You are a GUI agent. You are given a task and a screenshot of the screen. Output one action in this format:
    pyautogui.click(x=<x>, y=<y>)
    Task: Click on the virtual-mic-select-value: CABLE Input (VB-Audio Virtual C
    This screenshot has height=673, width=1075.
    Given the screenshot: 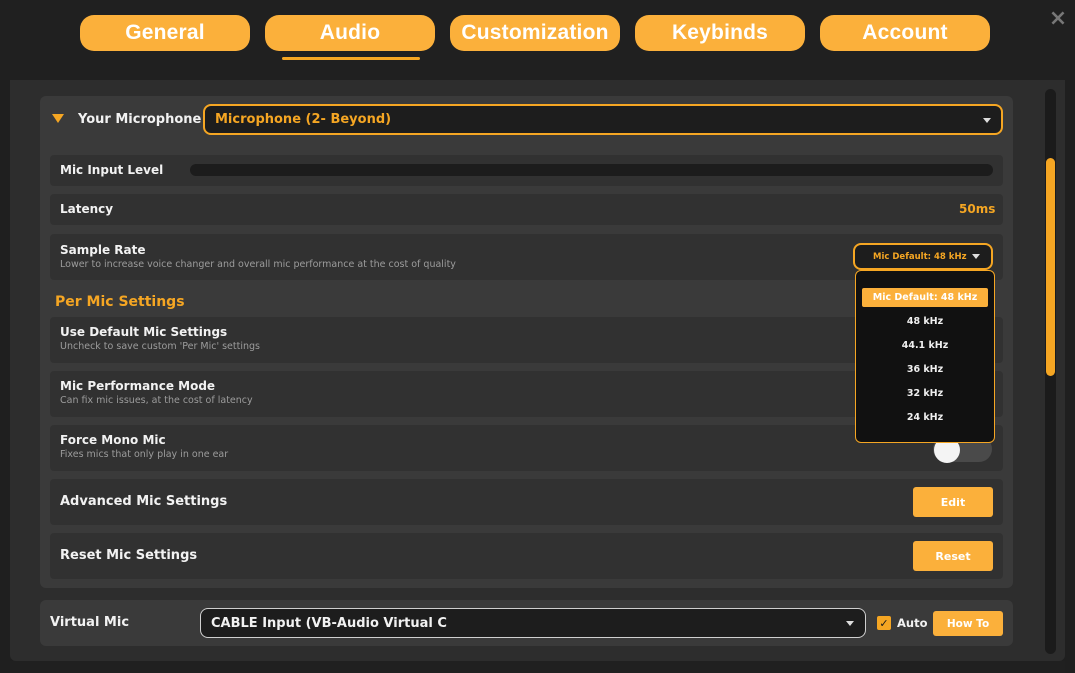 What is the action you would take?
    pyautogui.click(x=329, y=623)
    